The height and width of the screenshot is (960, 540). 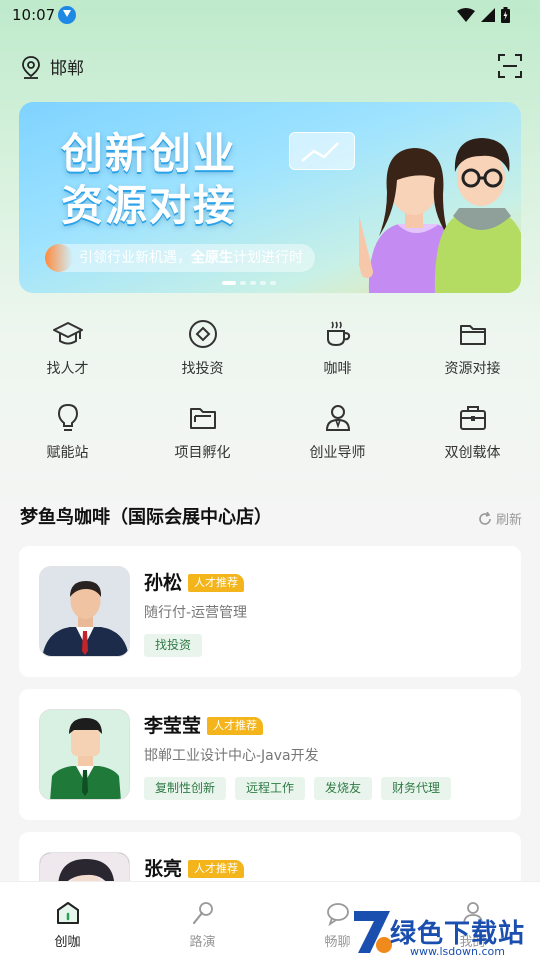 I want to click on tag: 找投资, so click(x=173, y=645).